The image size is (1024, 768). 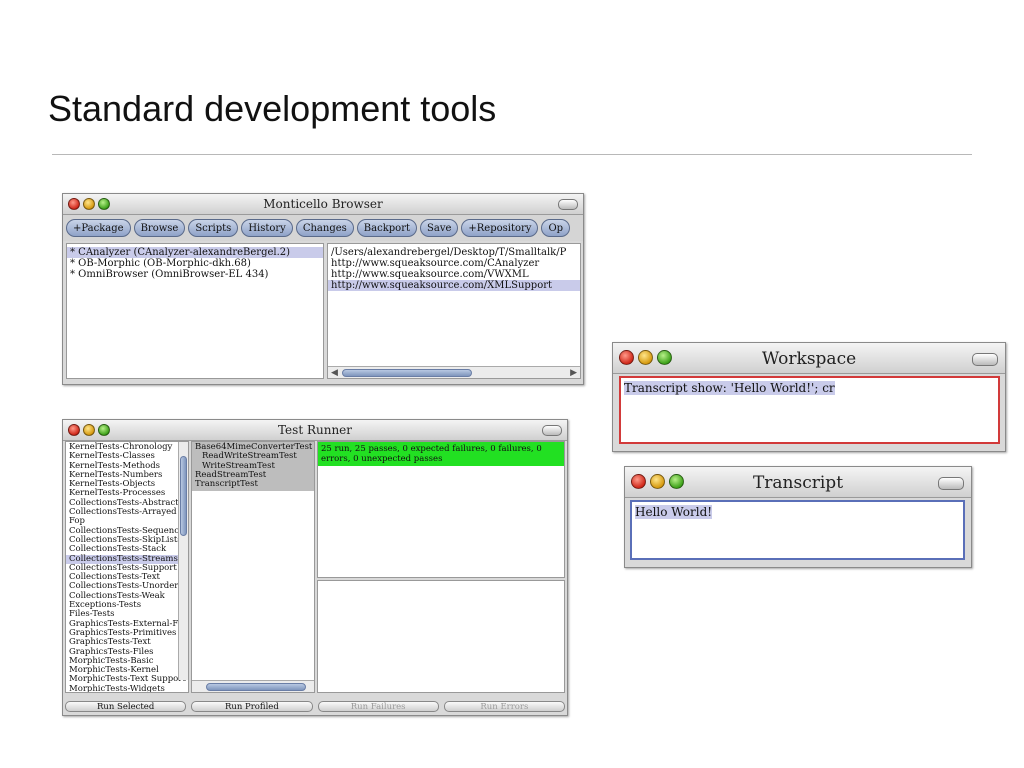 I want to click on list-item: * OB-Morphic (OB-Morphic-dkh.68), so click(x=195, y=263).